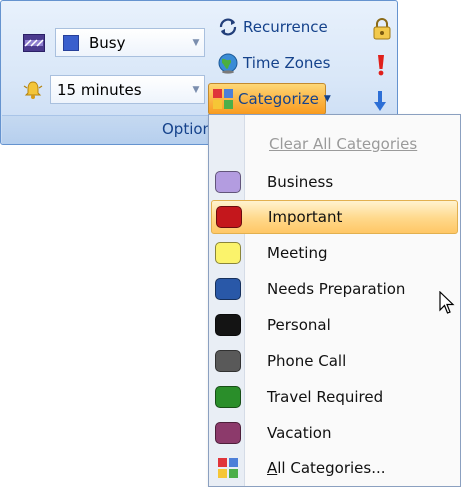 The height and width of the screenshot is (487, 461). Describe the element at coordinates (228, 63) in the screenshot. I see `globe-icon` at that location.